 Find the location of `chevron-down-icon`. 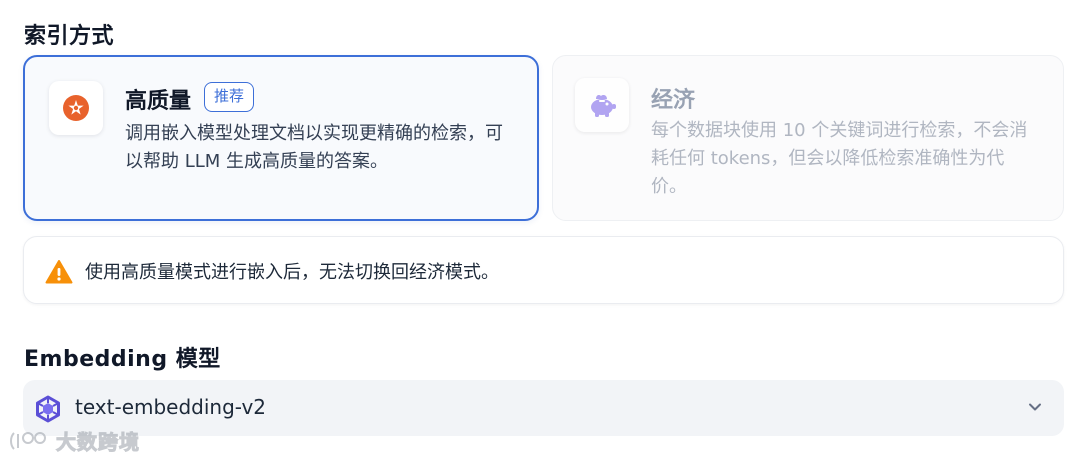

chevron-down-icon is located at coordinates (1035, 407).